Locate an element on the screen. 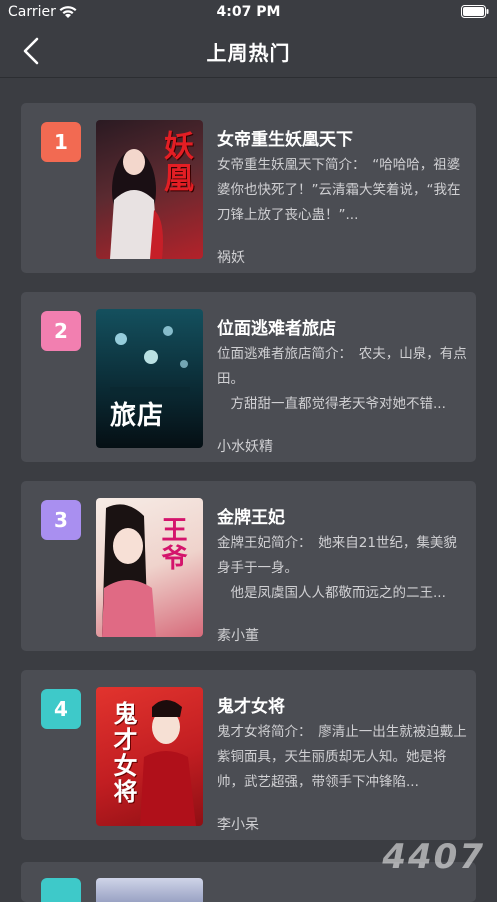  status-bar: Carrier 4:07 PM is located at coordinates (248, 12).